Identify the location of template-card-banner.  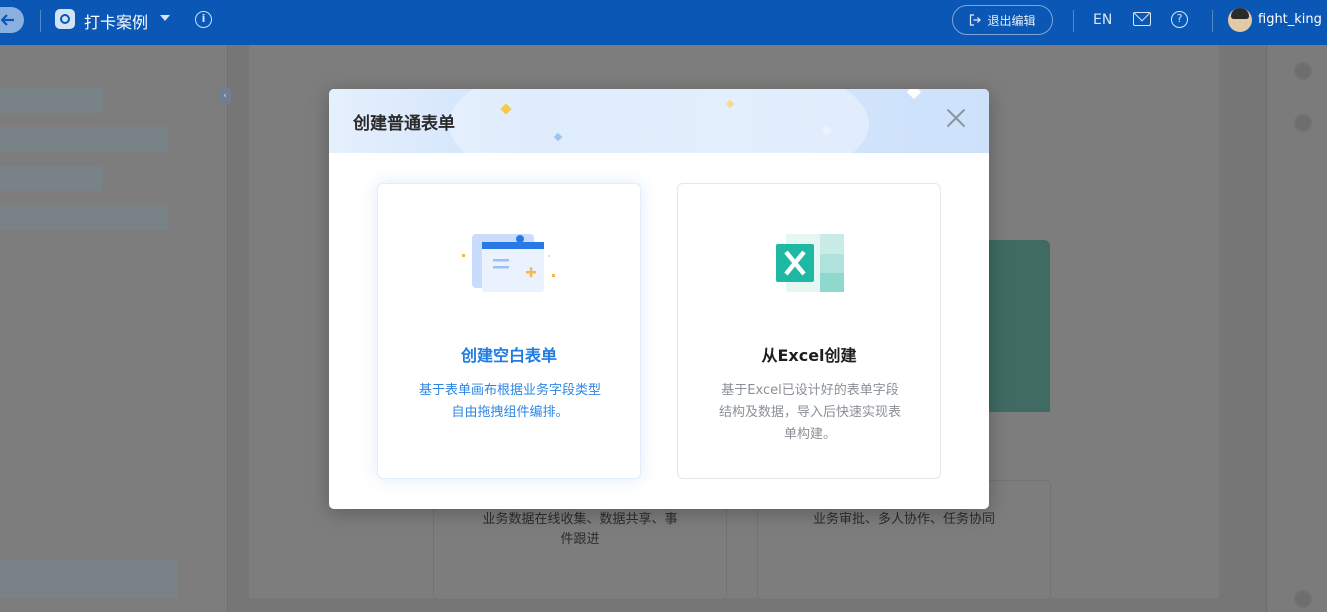
(1017, 326).